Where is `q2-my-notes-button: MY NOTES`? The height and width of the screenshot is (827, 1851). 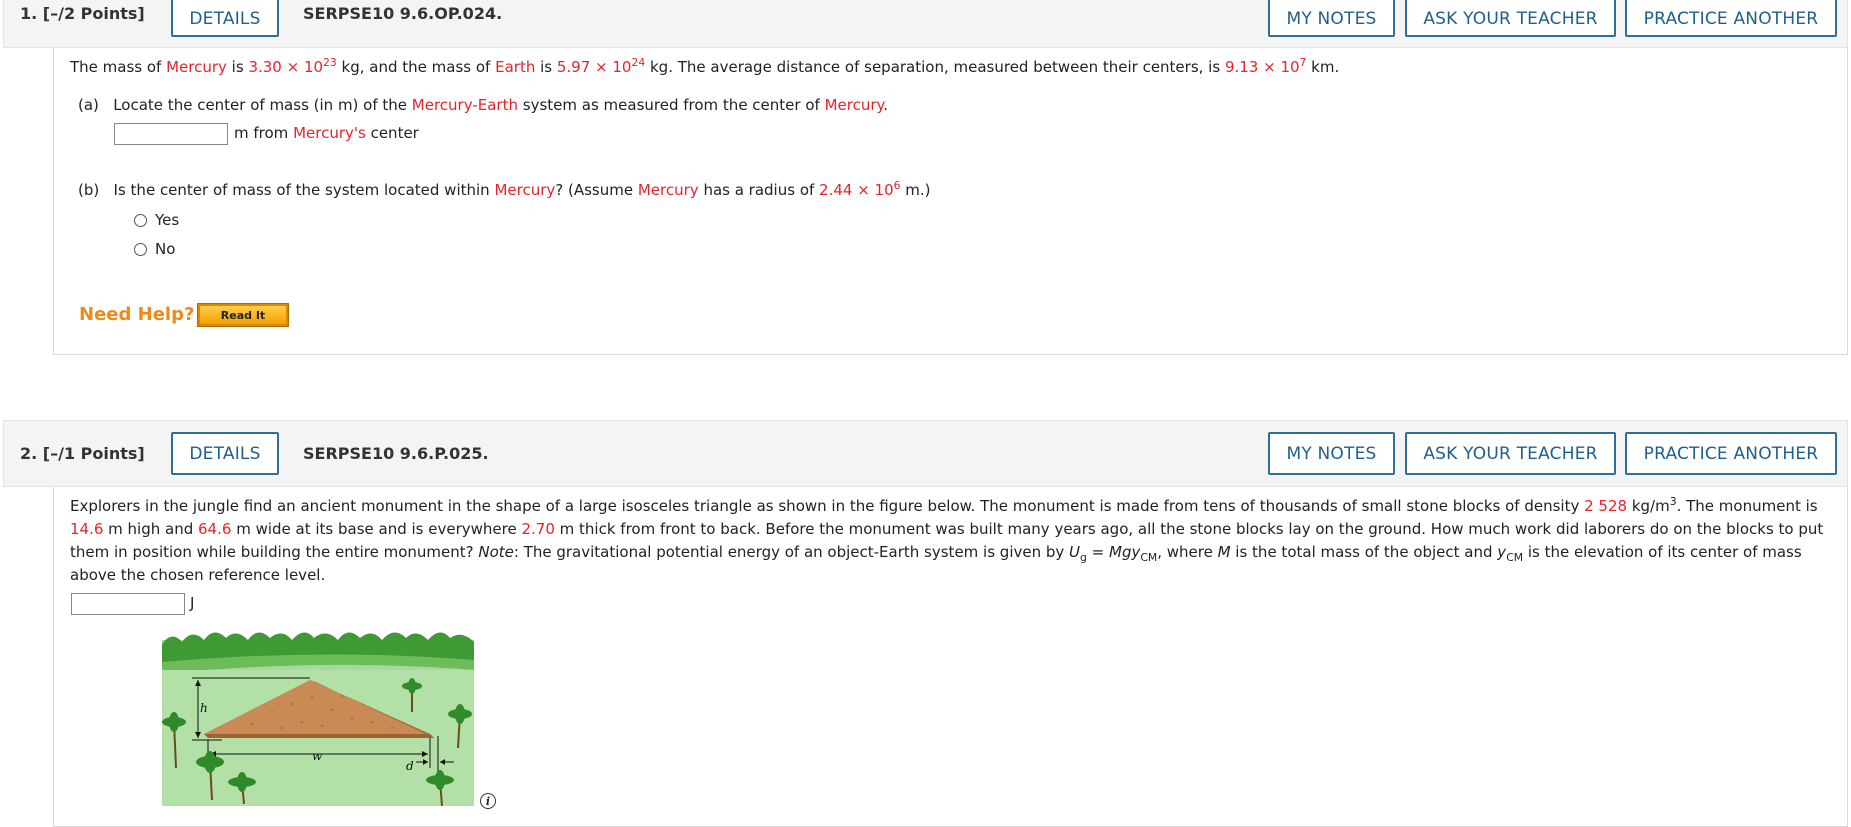 q2-my-notes-button: MY NOTES is located at coordinates (1331, 453).